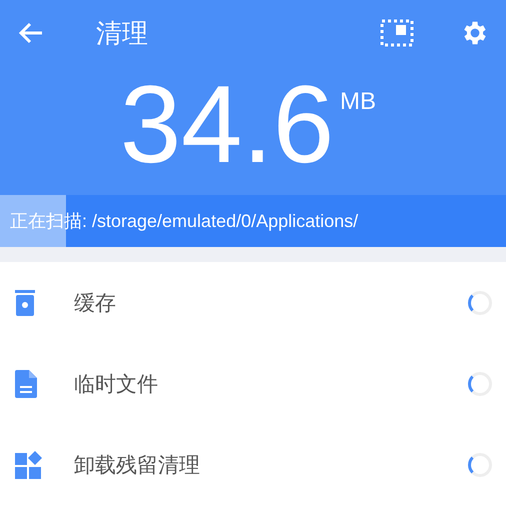 This screenshot has width=506, height=514. Describe the element at coordinates (29, 465) in the screenshot. I see `apps-icon` at that location.